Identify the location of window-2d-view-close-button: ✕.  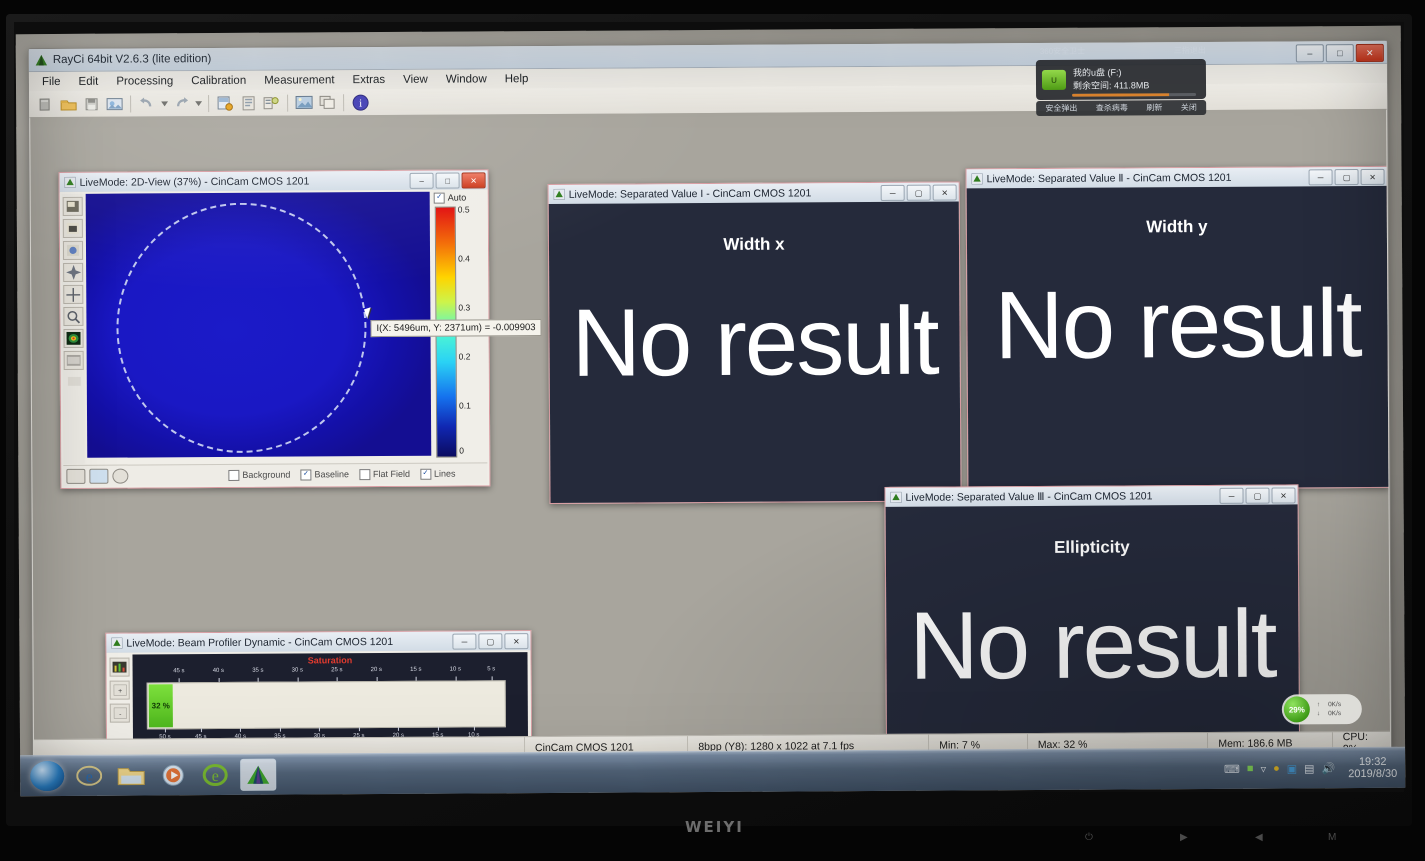
(473, 180).